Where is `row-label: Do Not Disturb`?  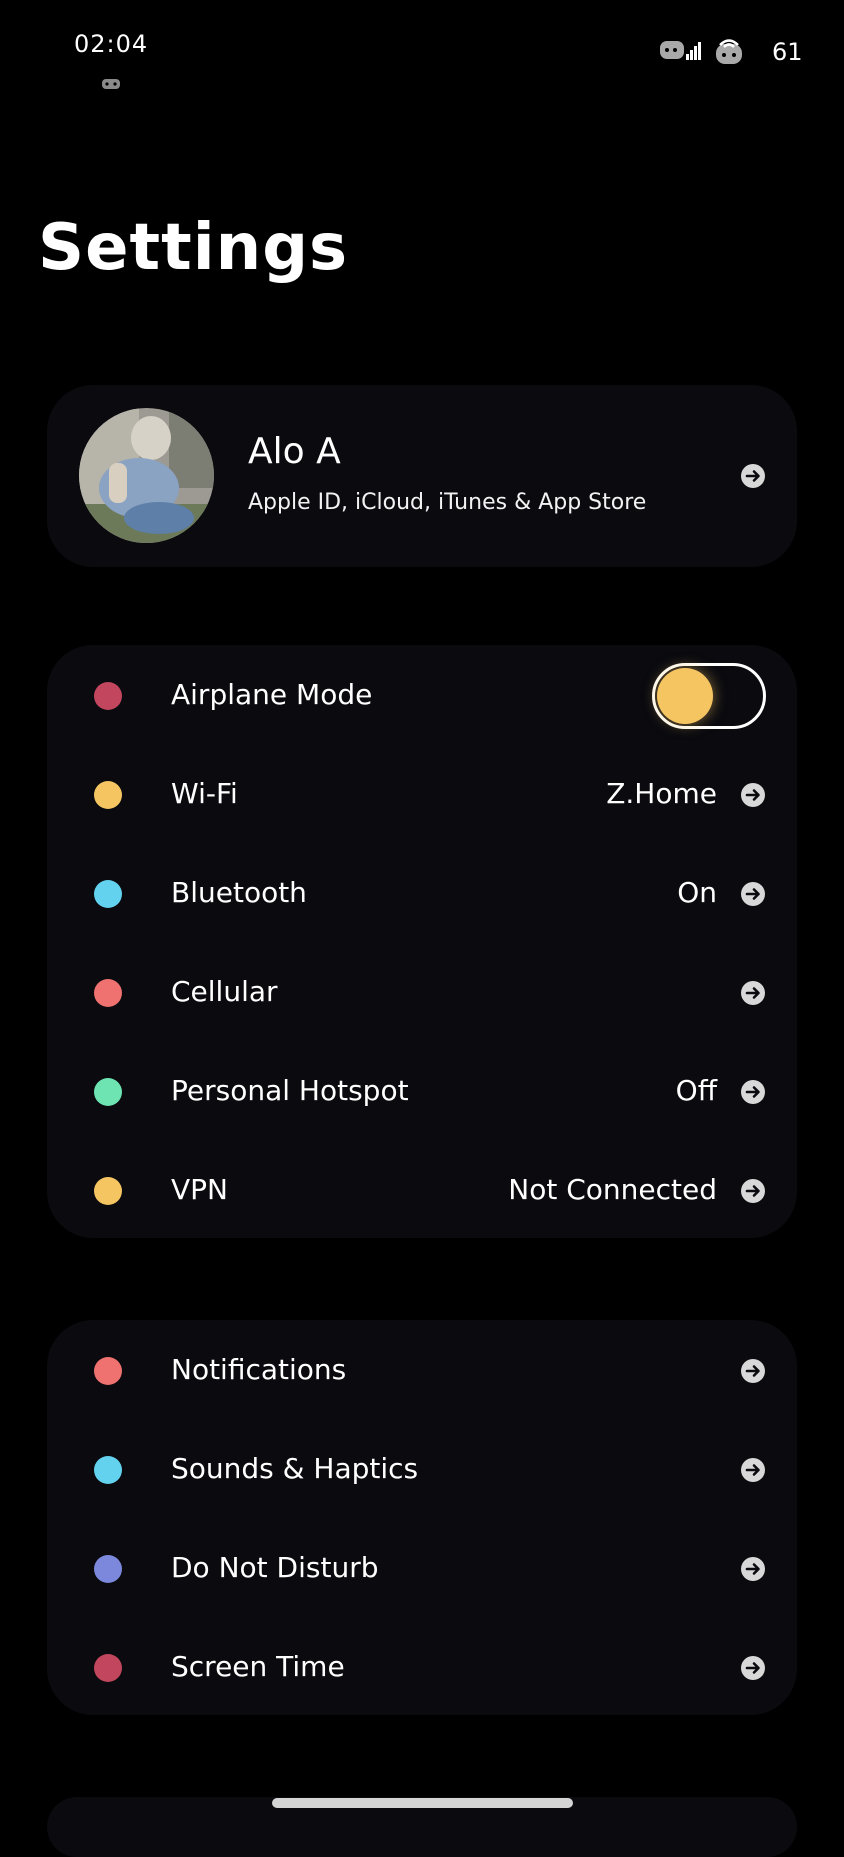
row-label: Do Not Disturb is located at coordinates (275, 1567).